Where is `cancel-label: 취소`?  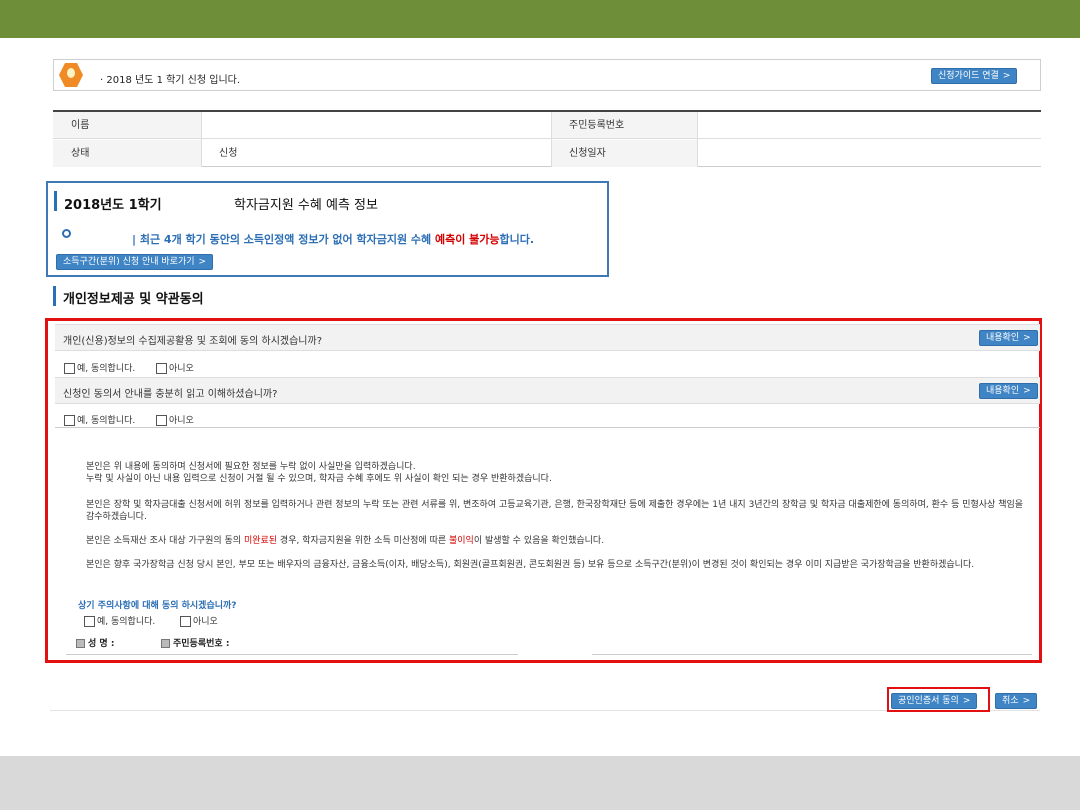 cancel-label: 취소 is located at coordinates (1010, 701).